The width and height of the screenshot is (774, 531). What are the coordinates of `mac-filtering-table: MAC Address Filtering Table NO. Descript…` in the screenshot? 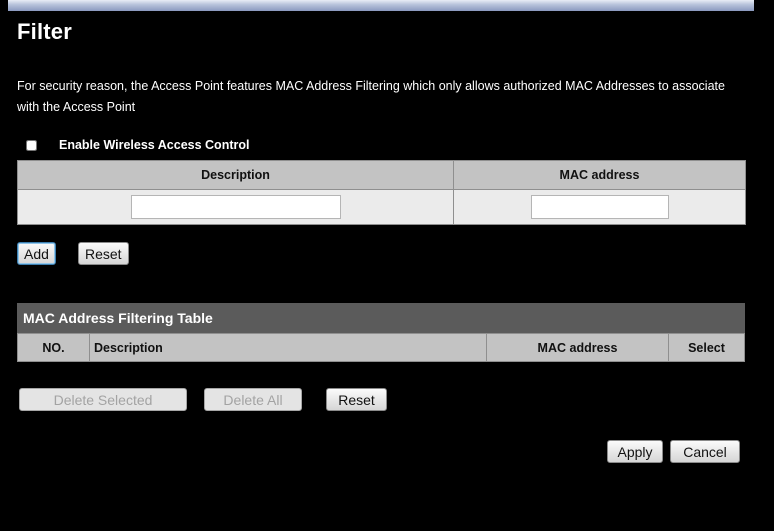 It's located at (381, 332).